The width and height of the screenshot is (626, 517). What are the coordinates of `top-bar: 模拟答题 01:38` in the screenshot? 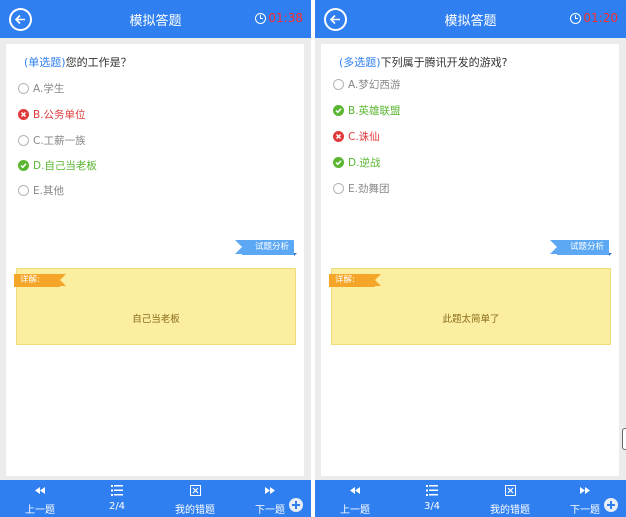 It's located at (155, 19).